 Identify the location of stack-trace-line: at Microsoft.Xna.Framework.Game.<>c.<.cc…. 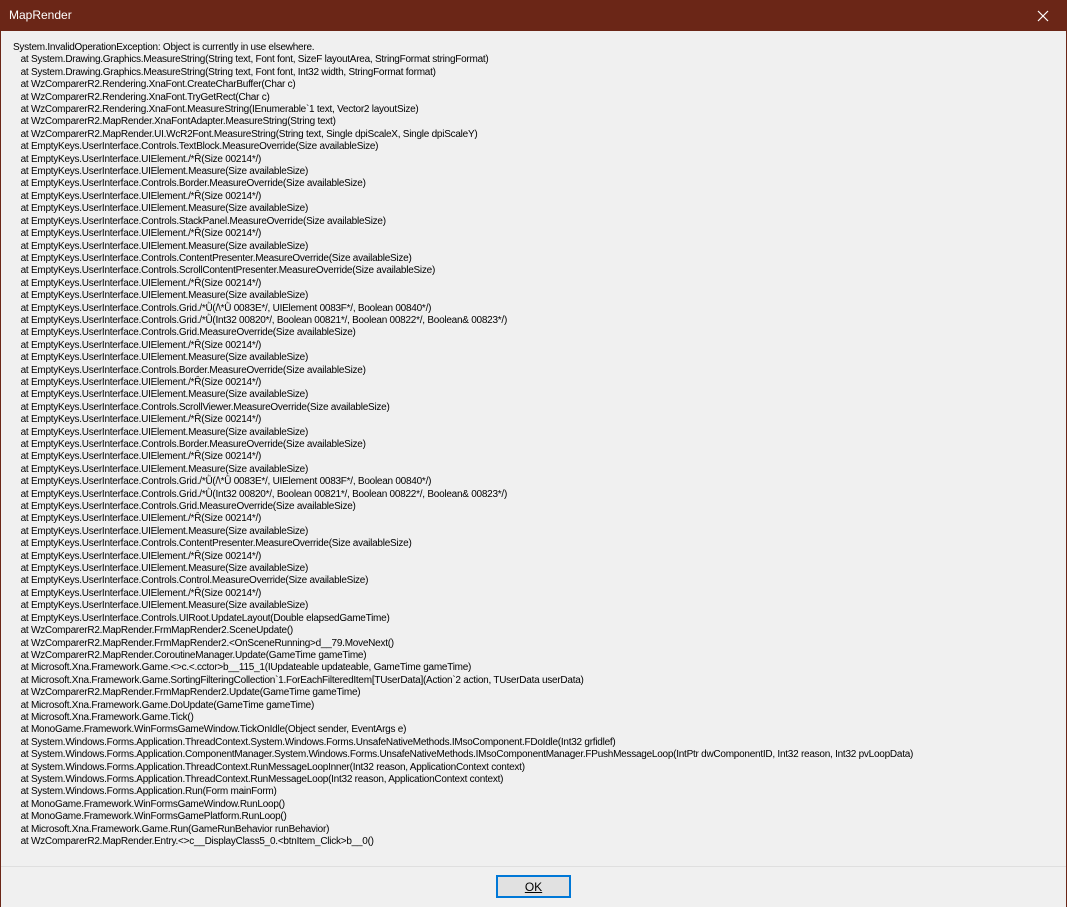
(242, 668).